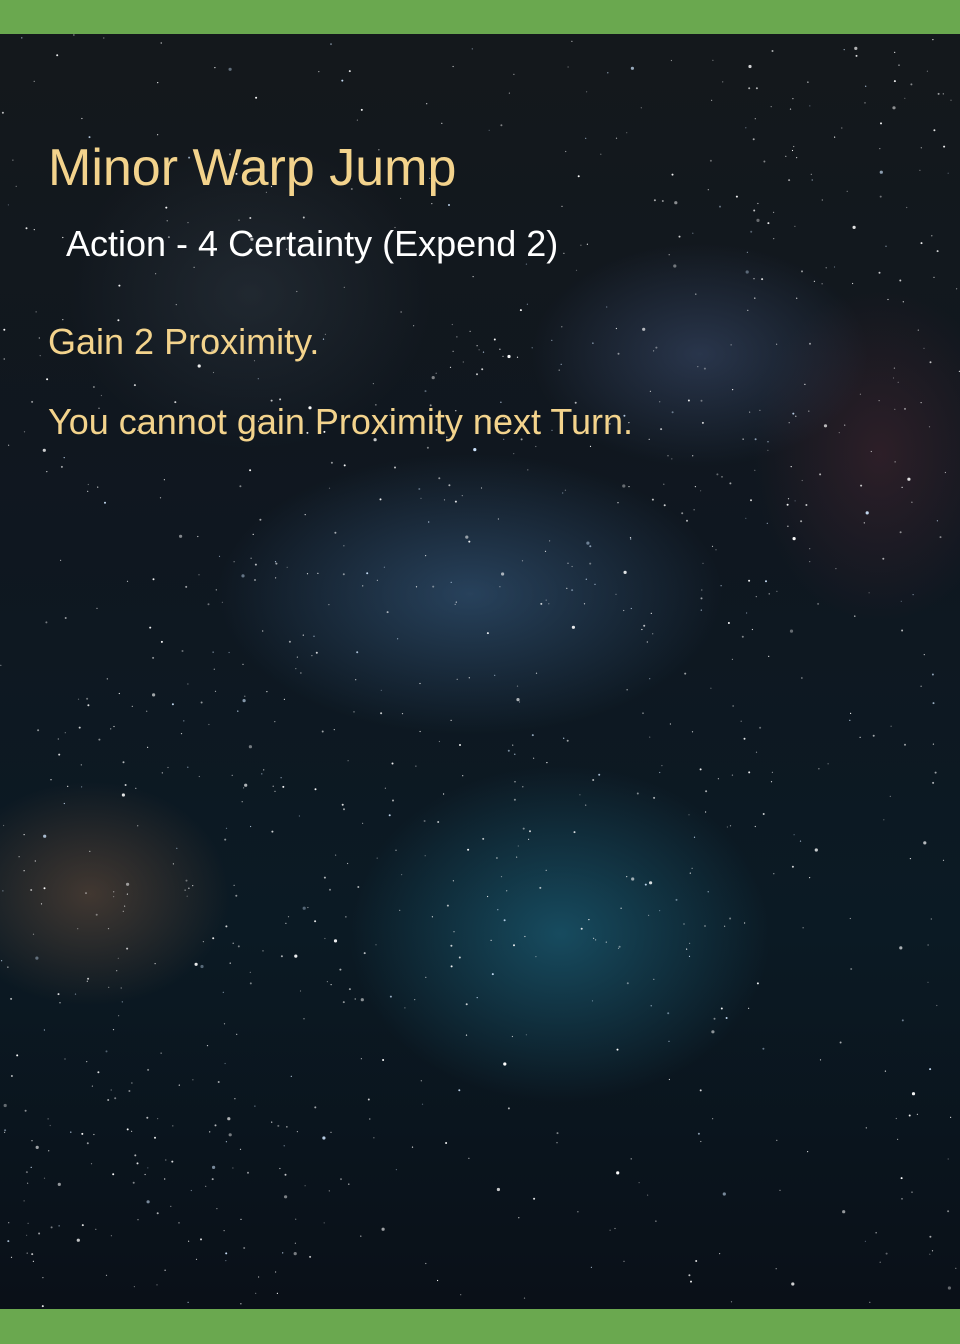  What do you see at coordinates (312, 243) in the screenshot?
I see `card-cost-line: Action - 4 Certainty (Expend 2)` at bounding box center [312, 243].